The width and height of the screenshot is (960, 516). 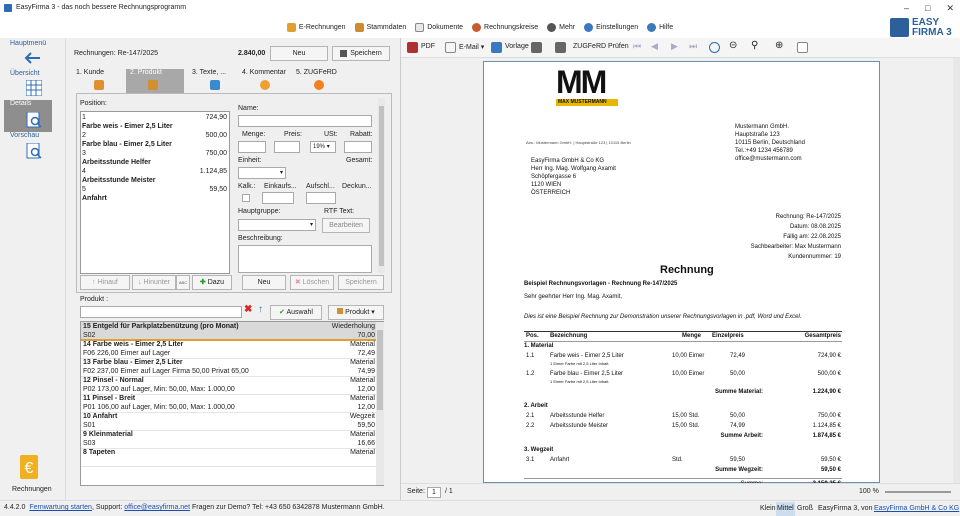 What do you see at coordinates (601, 46) in the screenshot?
I see `zugferd-check-button: ZUGFeRD Prüfen` at bounding box center [601, 46].